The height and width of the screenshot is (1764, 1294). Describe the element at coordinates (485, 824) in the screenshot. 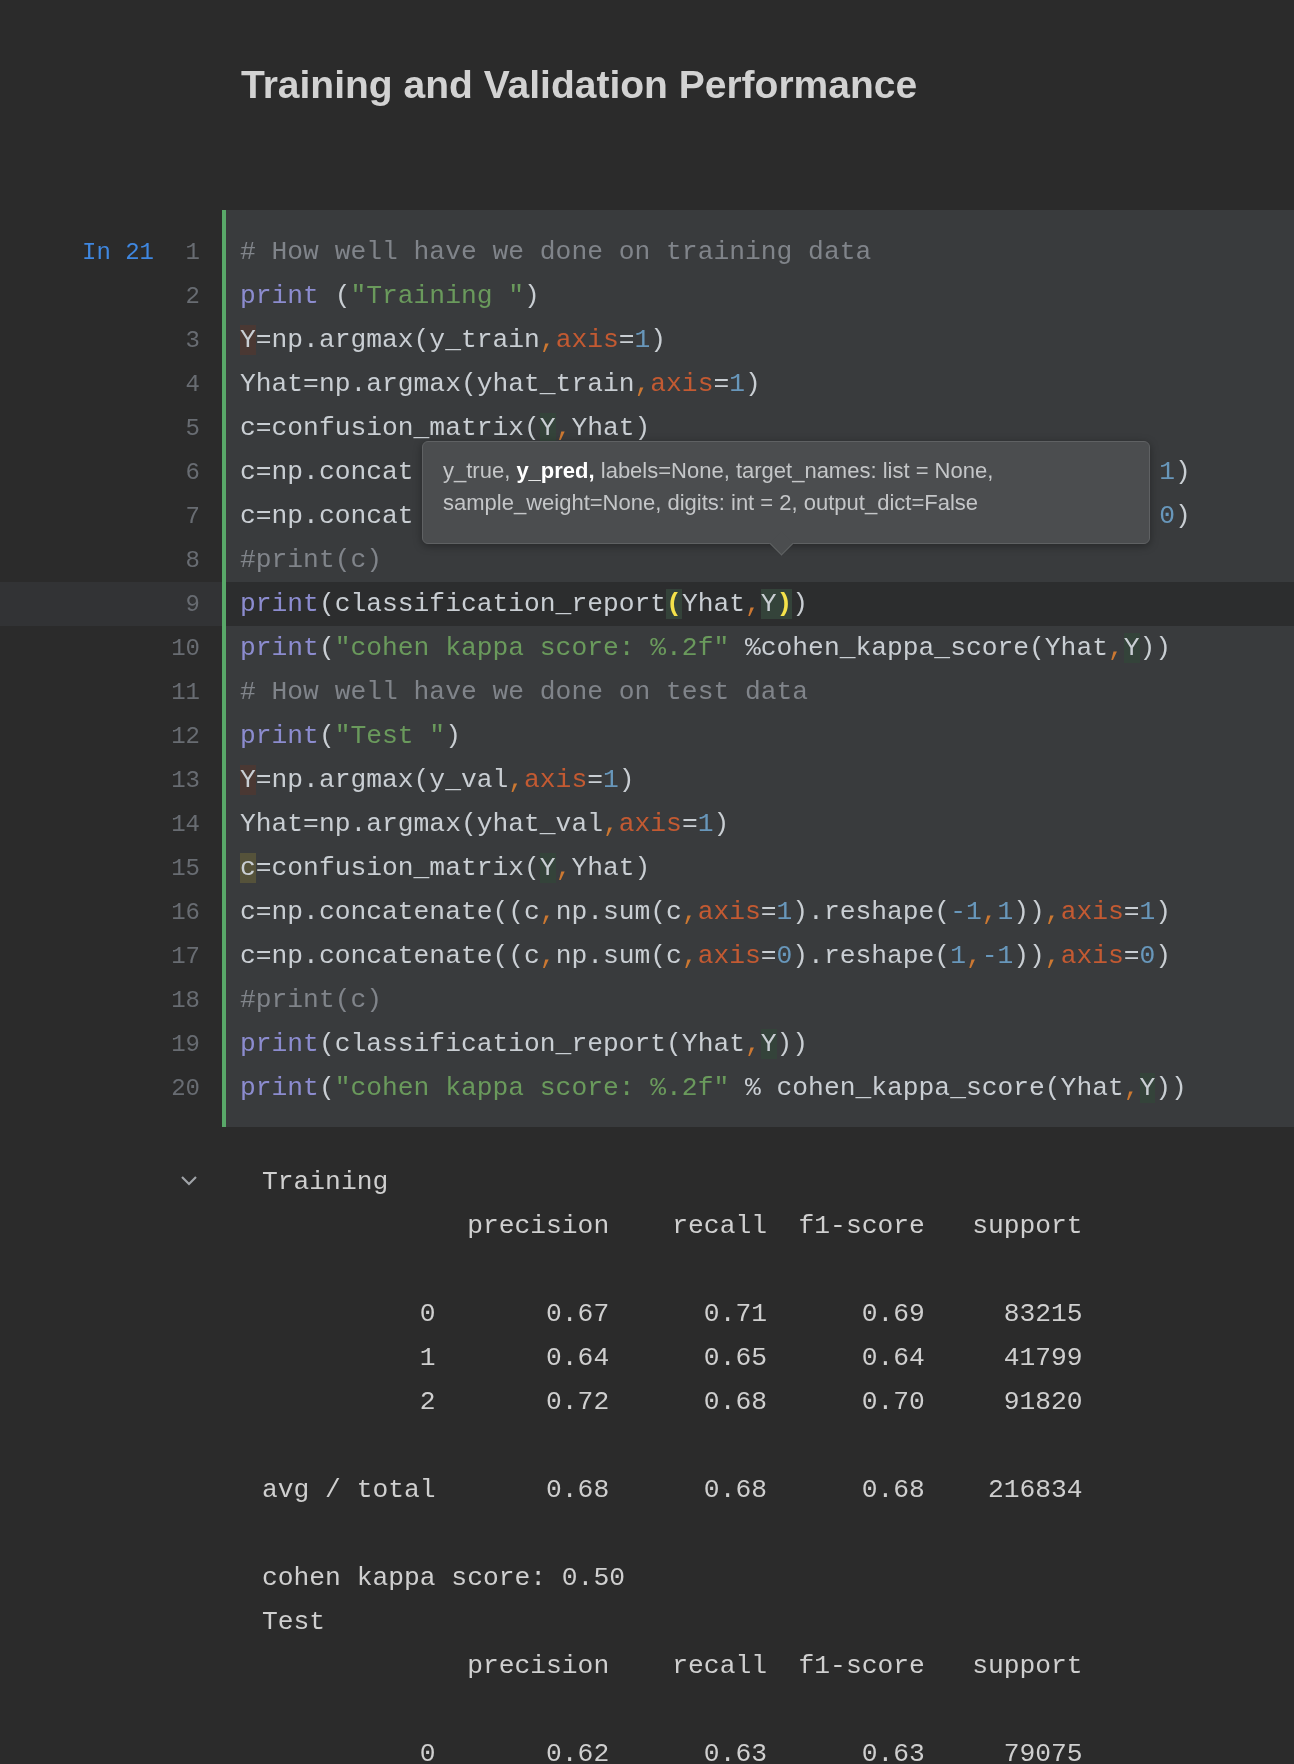

I see `code-line: Yhat=np.argmax(yhat_val,axis=1)` at that location.